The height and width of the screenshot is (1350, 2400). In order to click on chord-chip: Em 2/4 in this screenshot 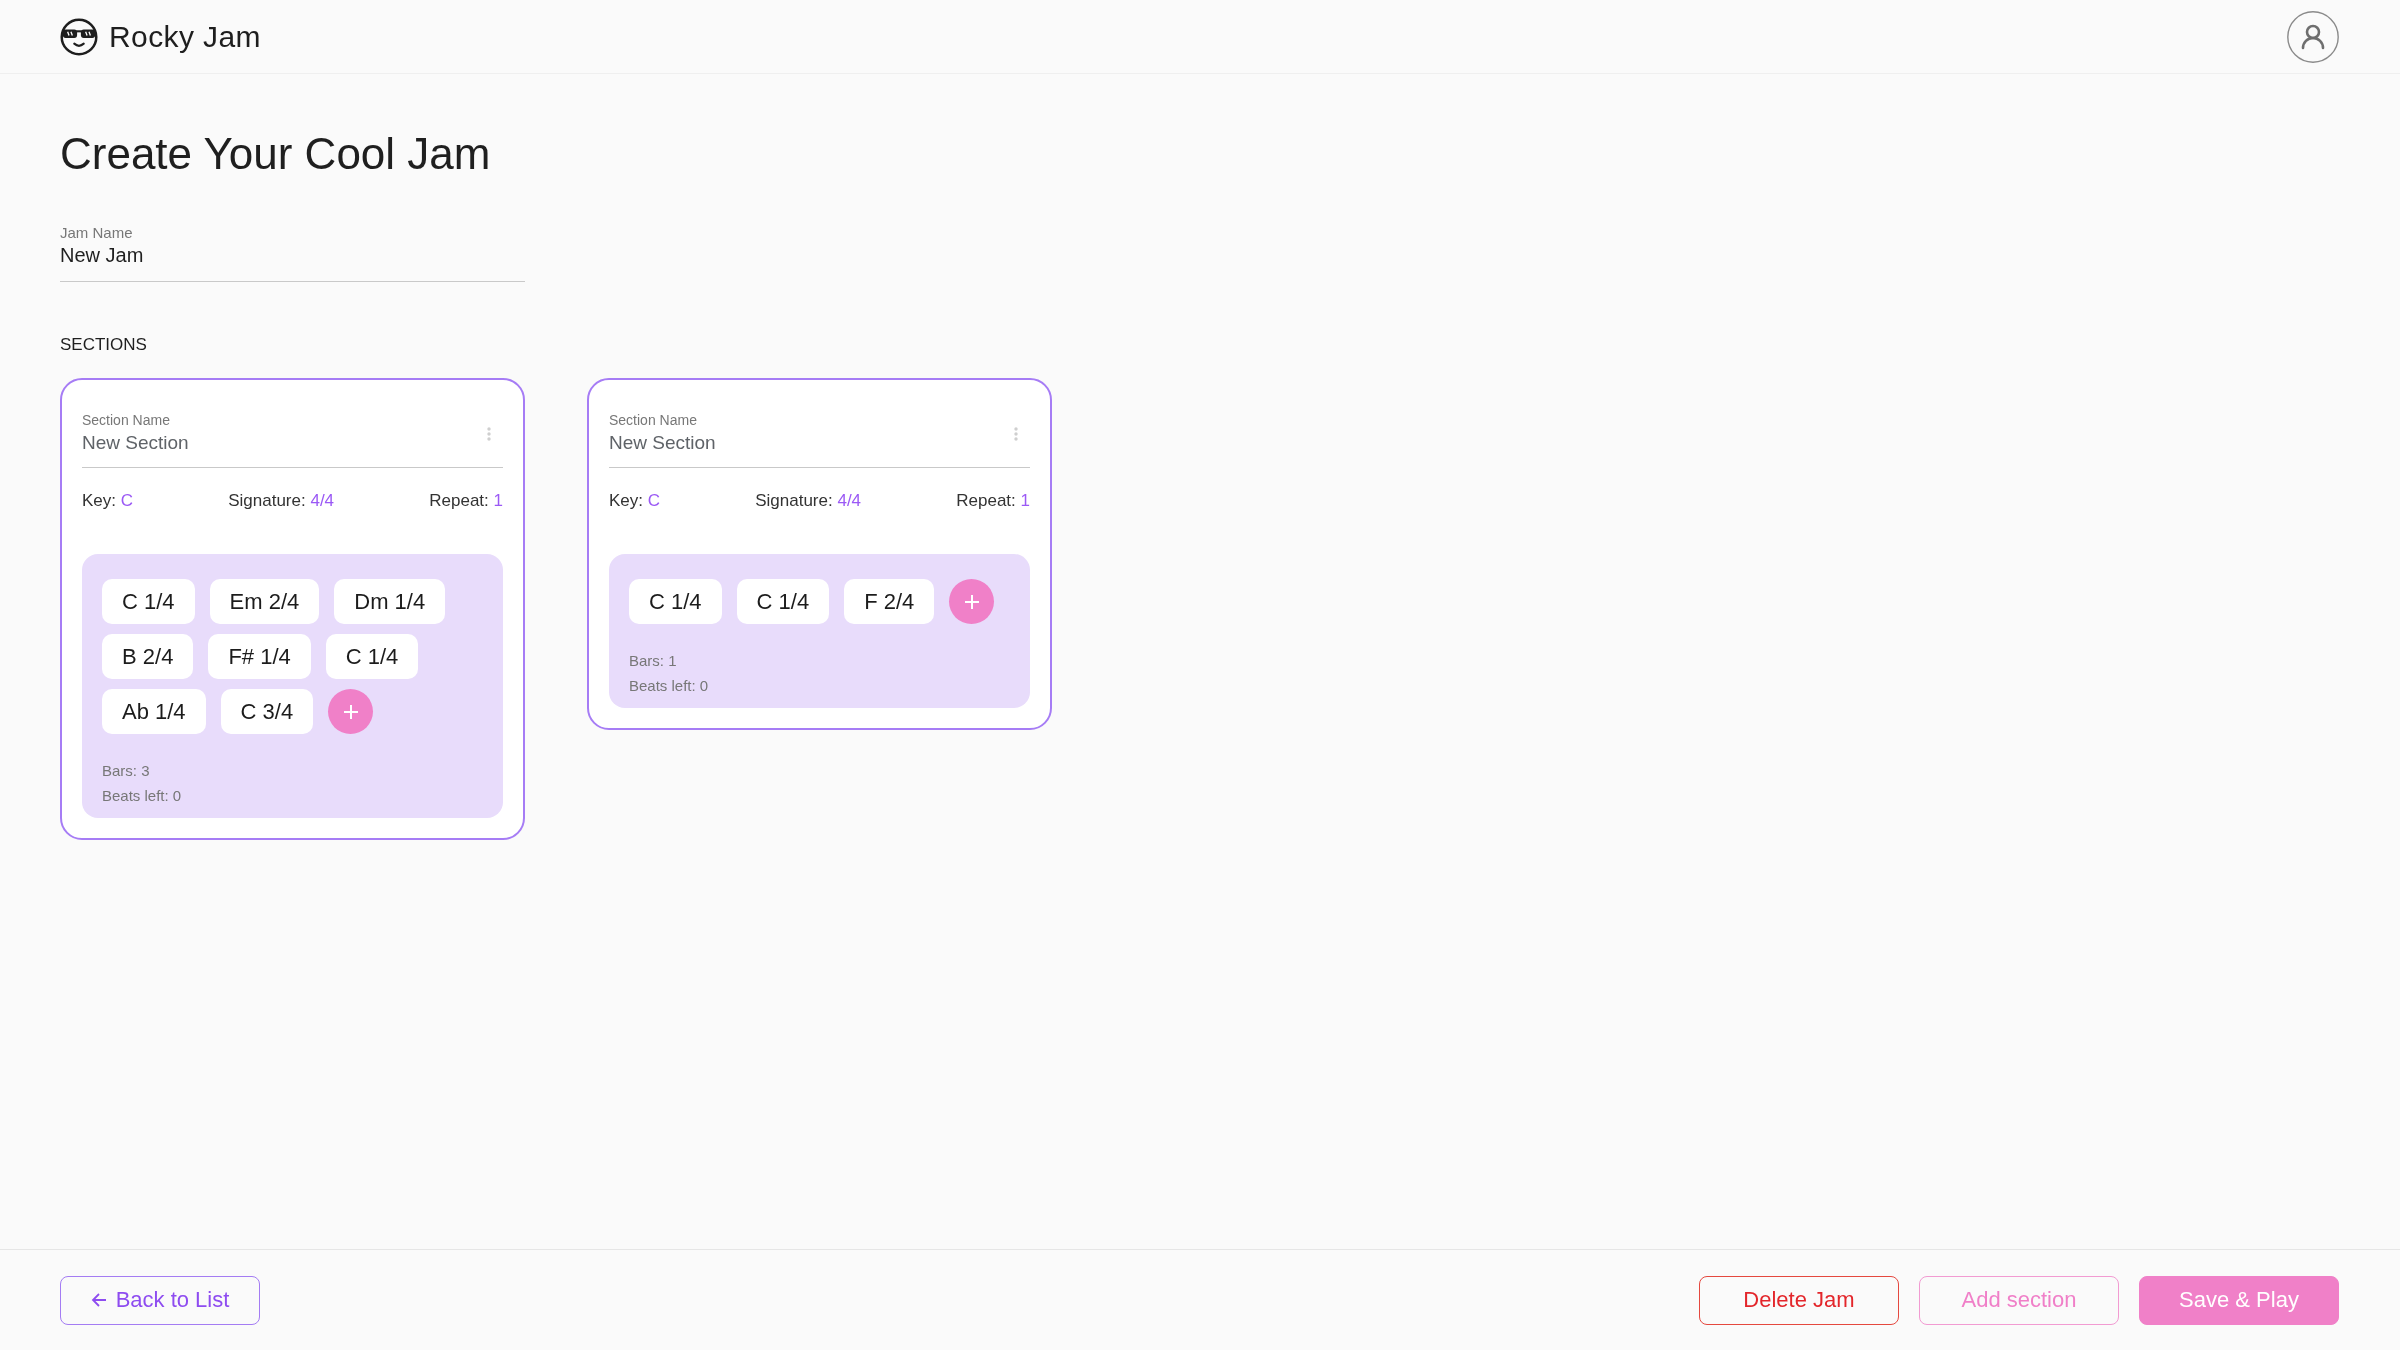, I will do `click(264, 601)`.